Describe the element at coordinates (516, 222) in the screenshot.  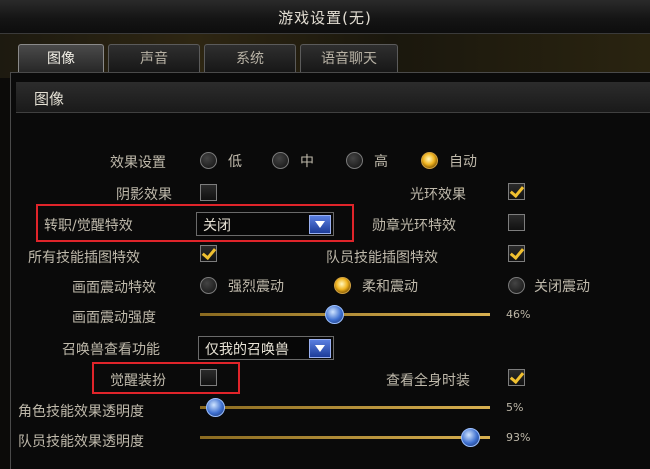
I see `medal-halo-checkbox` at that location.